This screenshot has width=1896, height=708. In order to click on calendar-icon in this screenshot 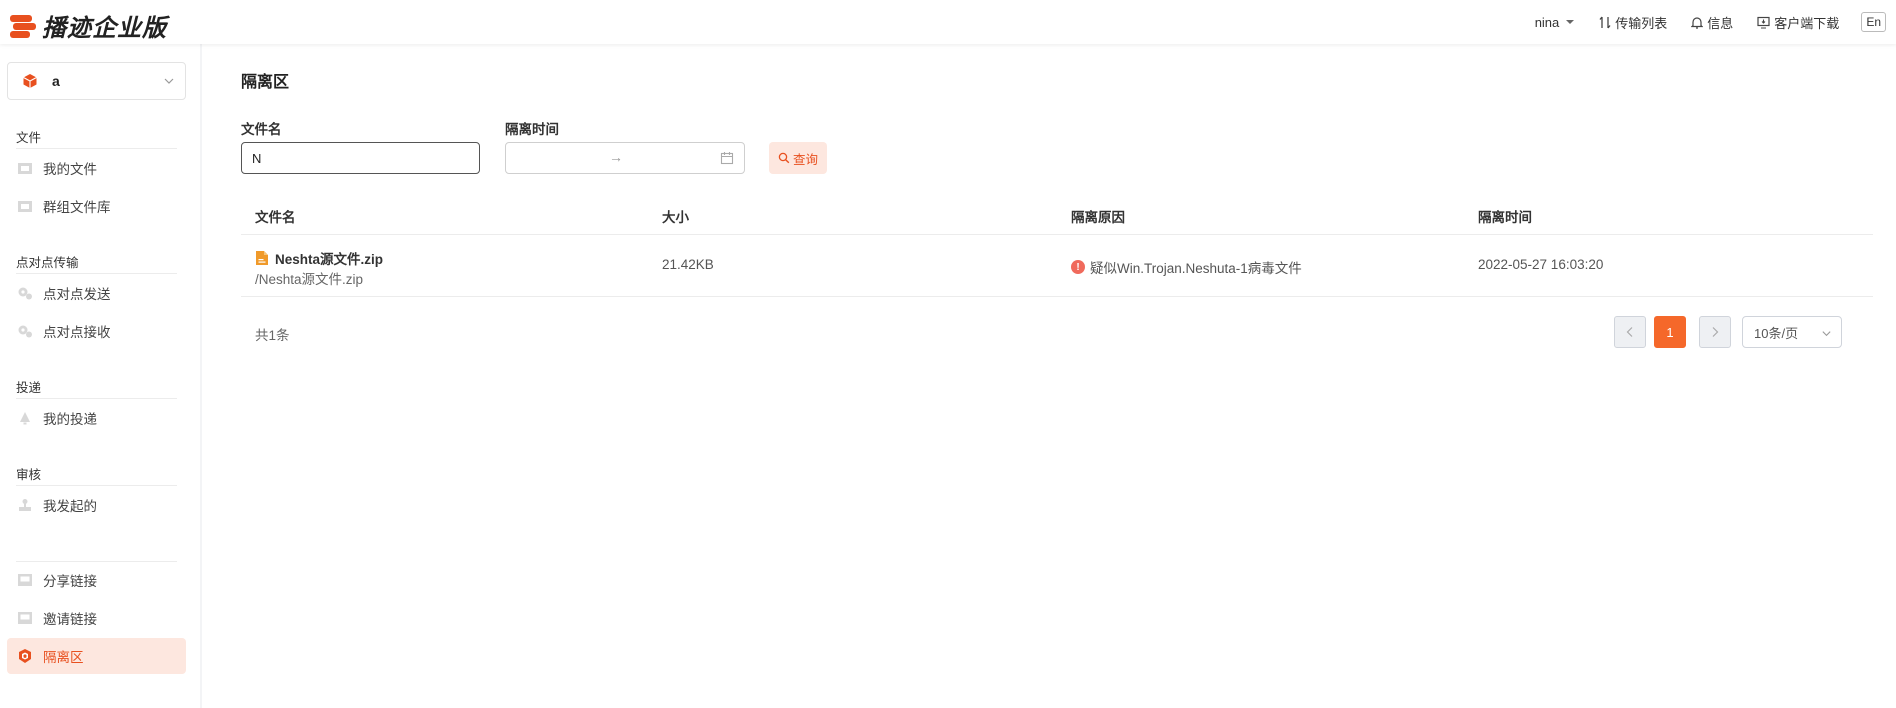, I will do `click(727, 158)`.